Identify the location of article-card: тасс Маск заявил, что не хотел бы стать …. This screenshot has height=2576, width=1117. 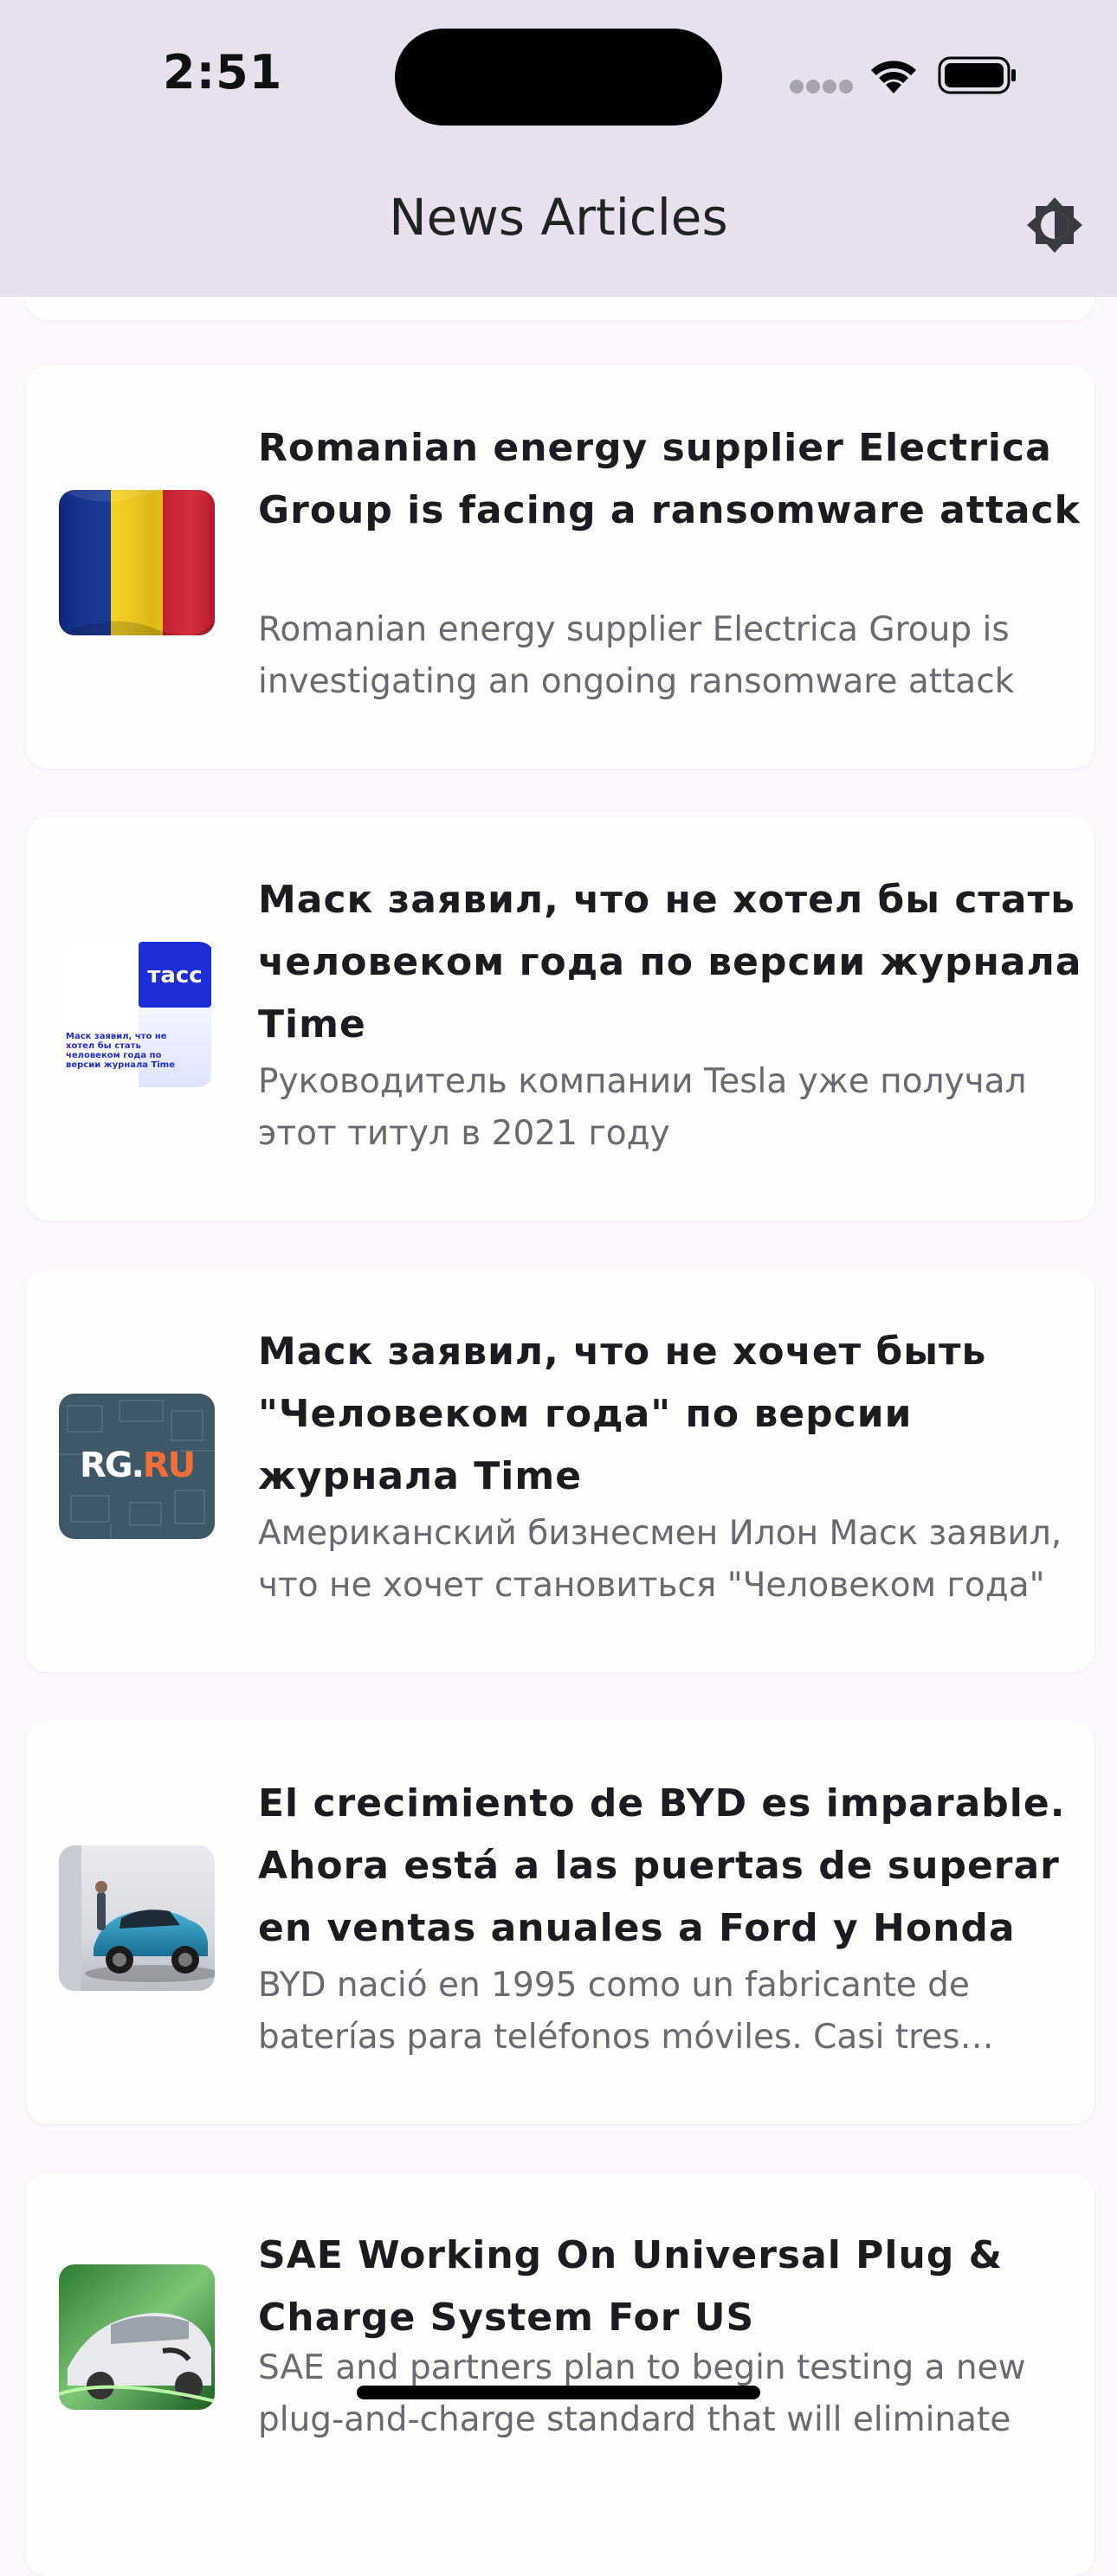
(560, 1018).